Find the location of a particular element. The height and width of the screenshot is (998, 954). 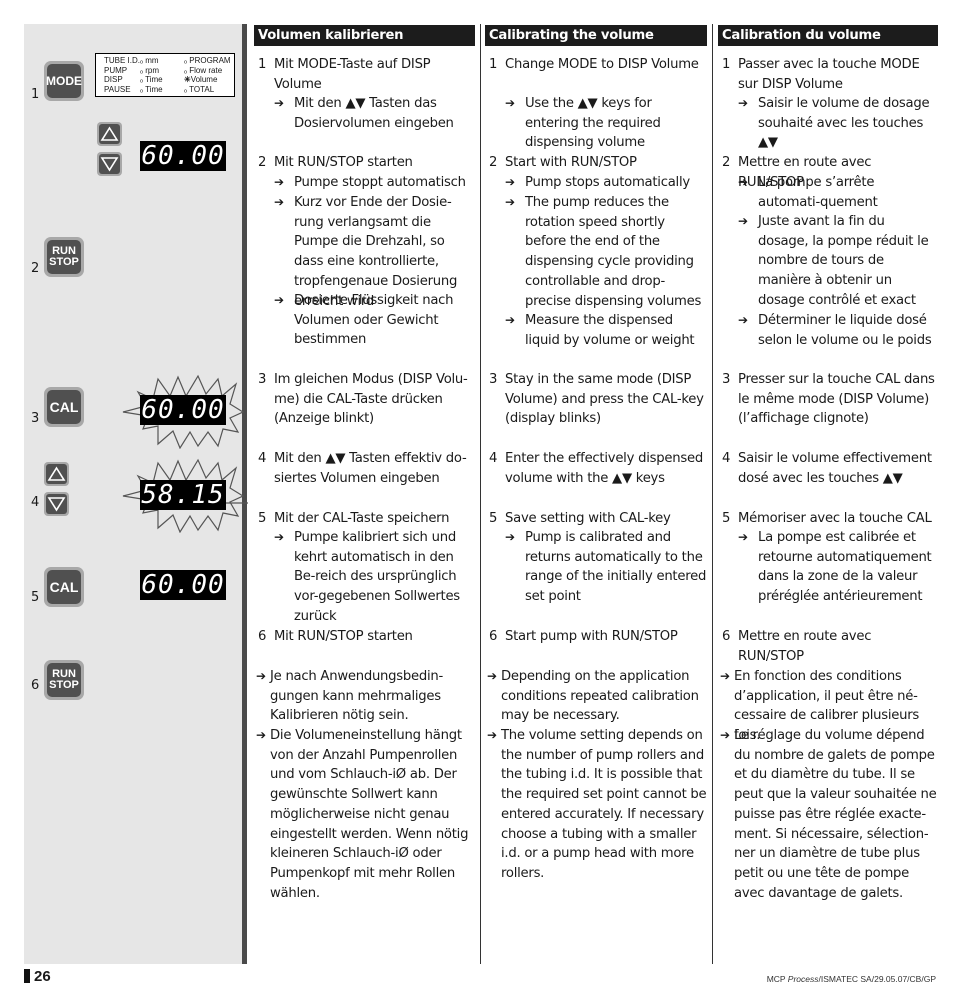

instruction-step: 6 Start pump with RUN/STOP is located at coordinates (596, 637).